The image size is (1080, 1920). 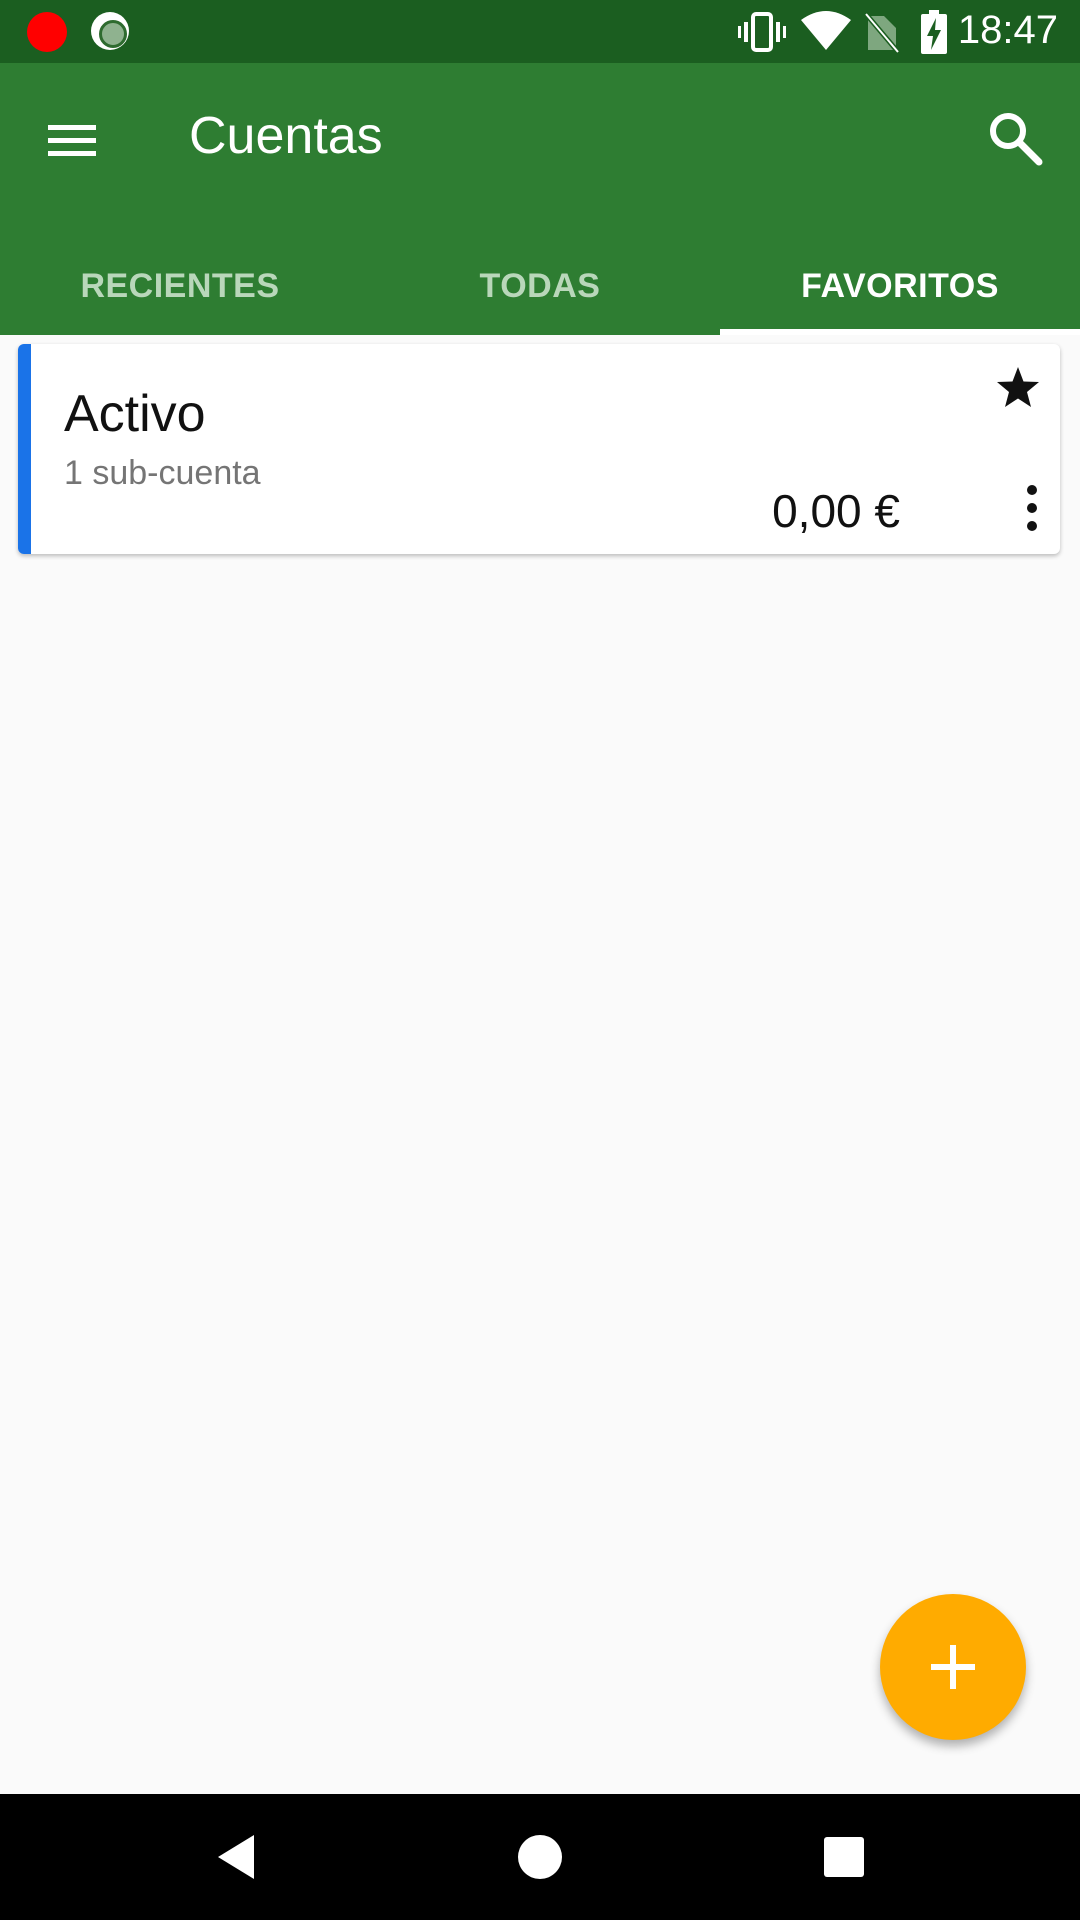 I want to click on menu-icon, so click(x=72, y=141).